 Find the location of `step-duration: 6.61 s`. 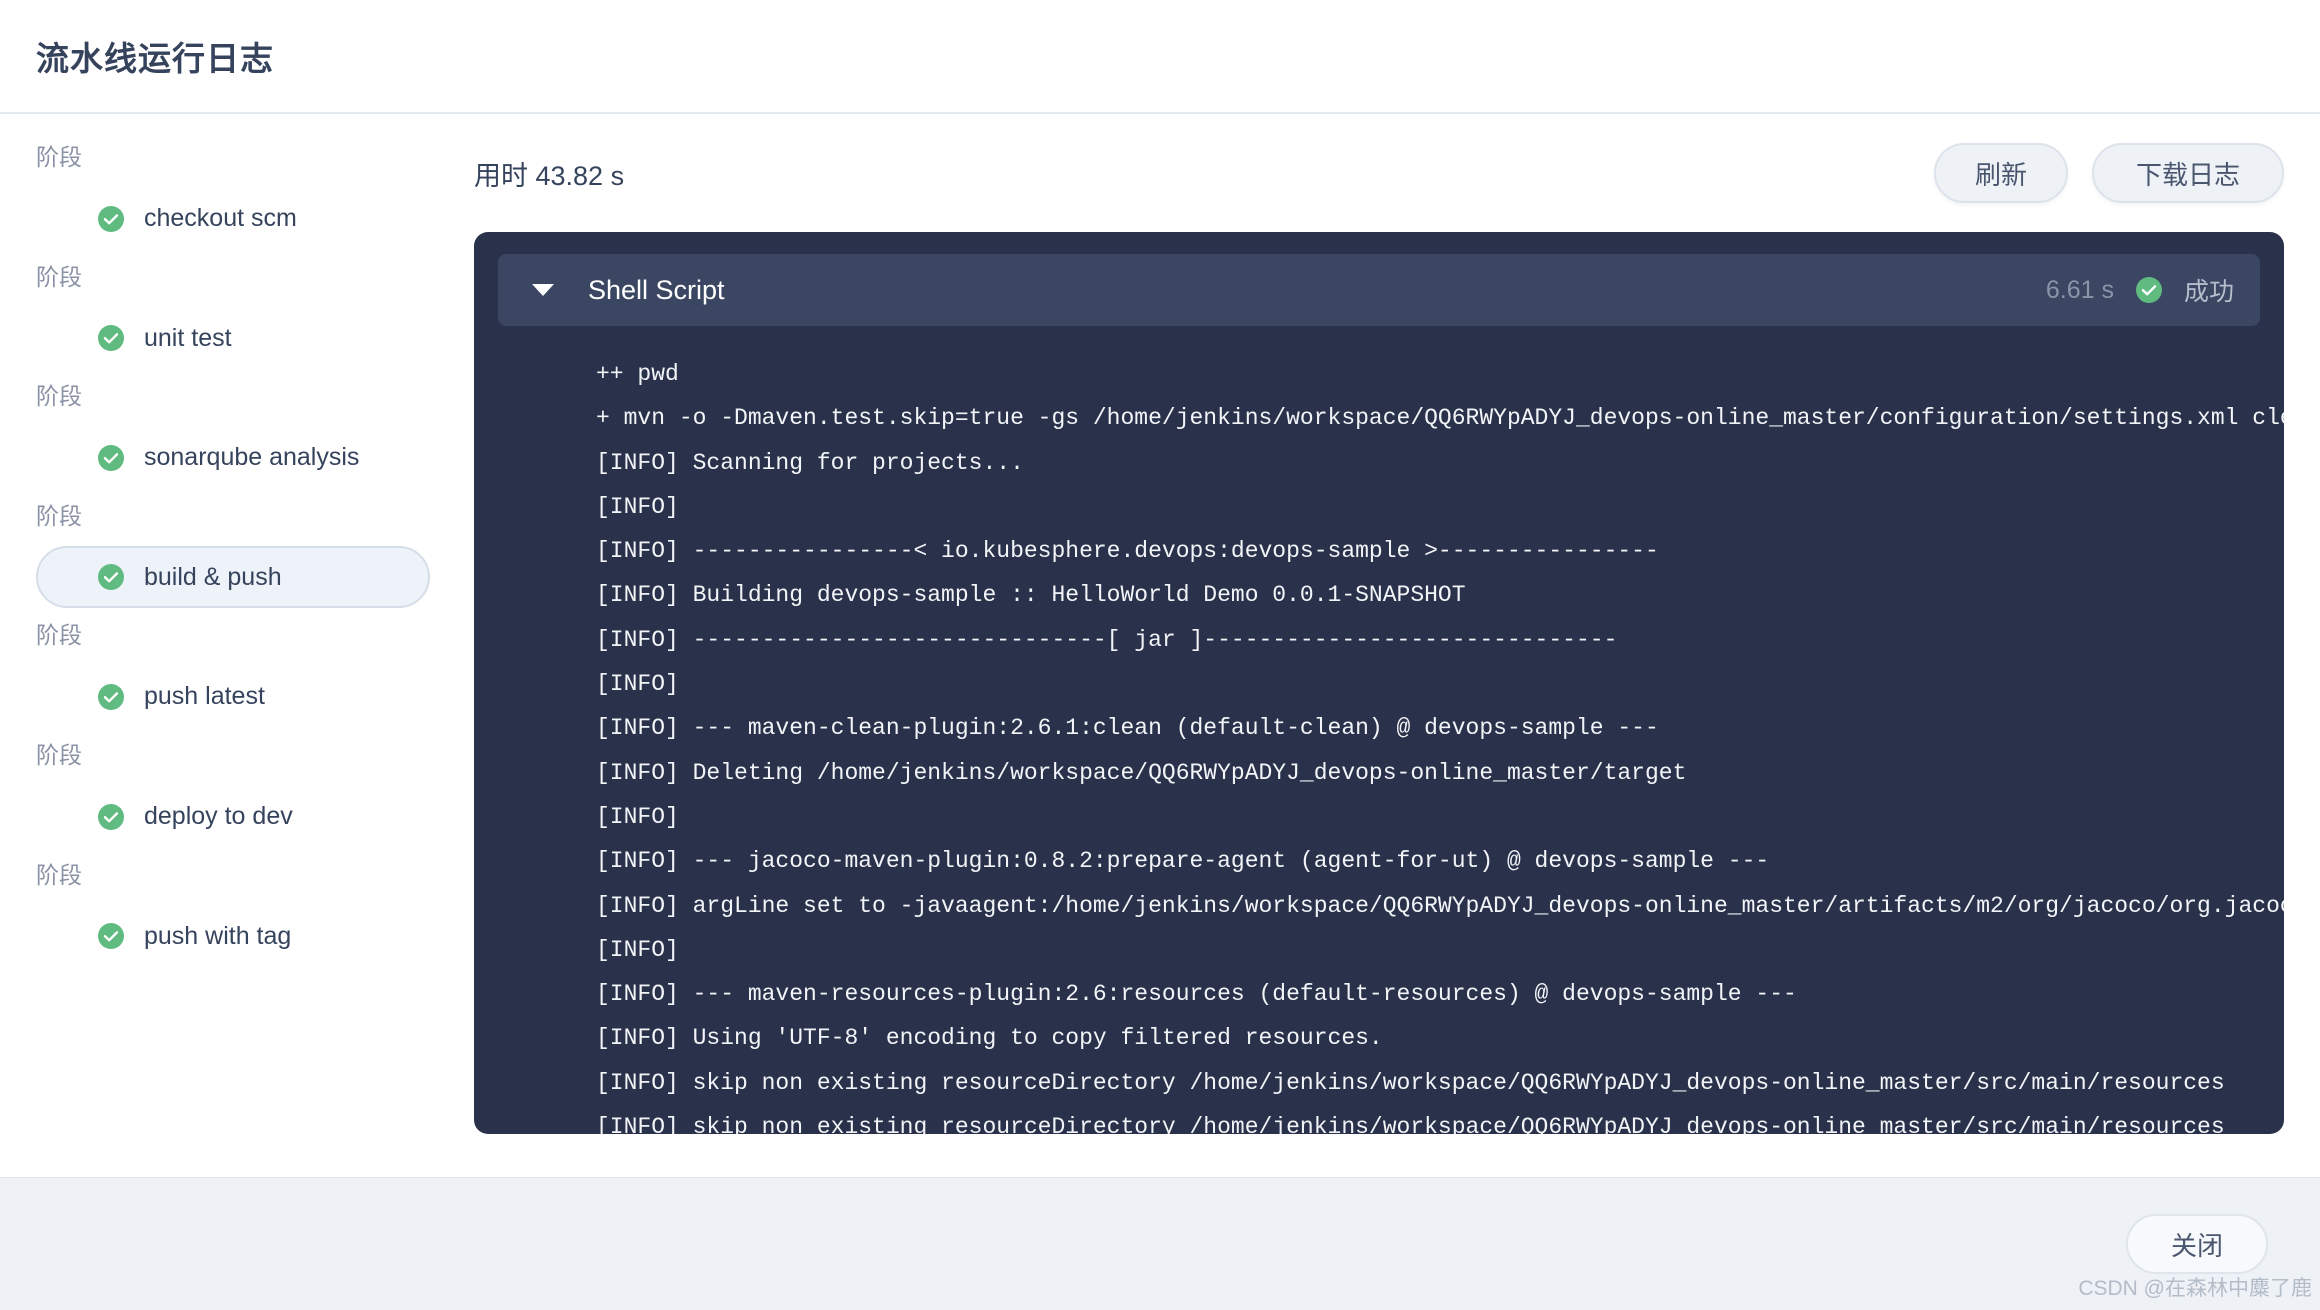

step-duration: 6.61 s is located at coordinates (2079, 289).